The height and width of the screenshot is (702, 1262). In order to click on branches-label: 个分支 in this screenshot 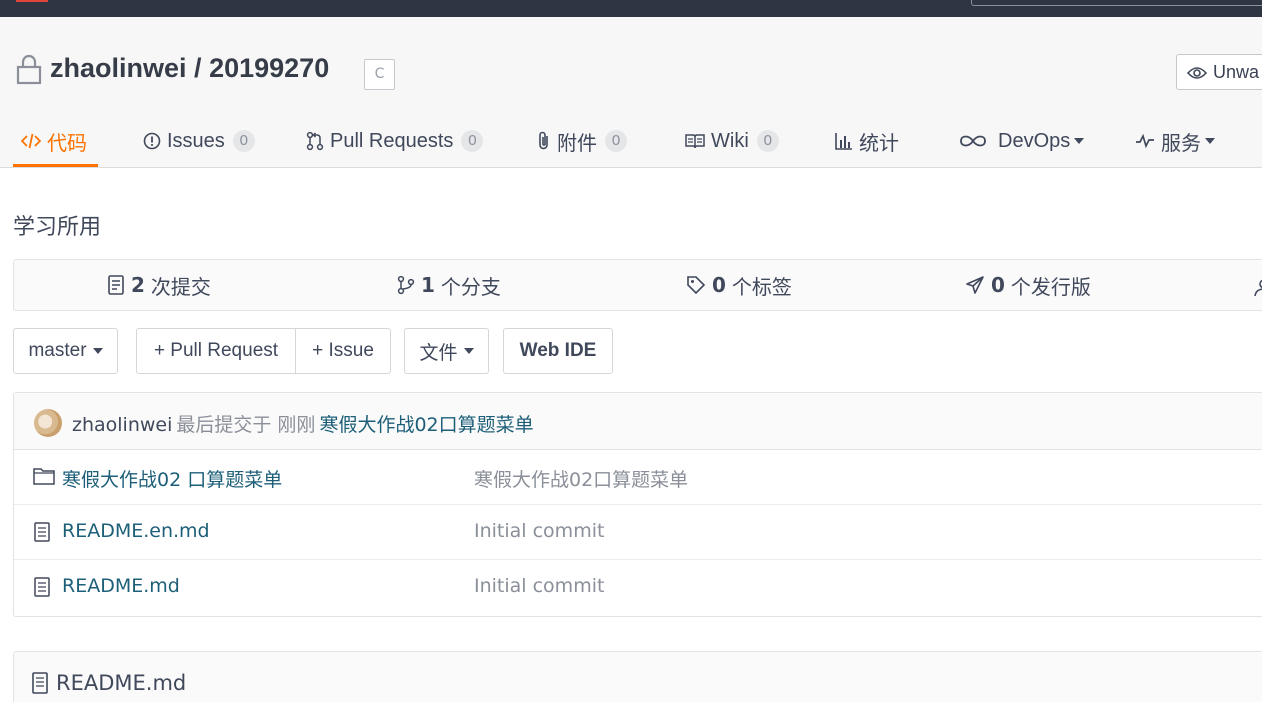, I will do `click(470, 286)`.